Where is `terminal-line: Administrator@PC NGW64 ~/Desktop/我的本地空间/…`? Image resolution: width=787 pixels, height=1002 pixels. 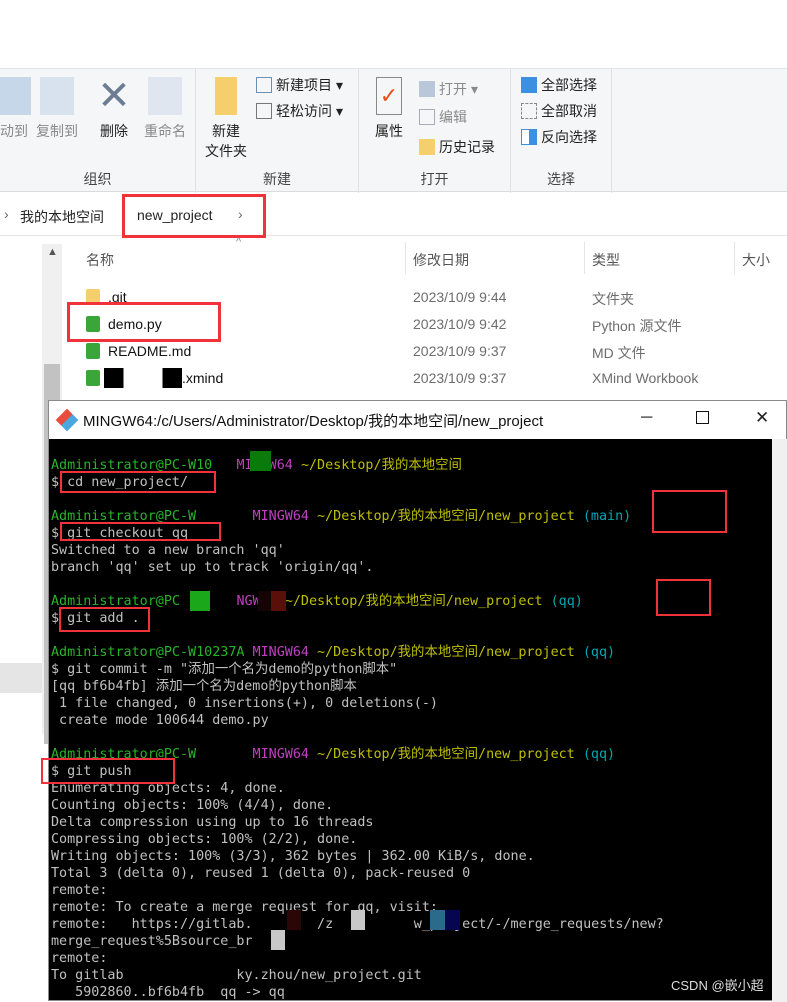 terminal-line: Administrator@PC NGW64 ~/Desktop/我的本地空间/… is located at coordinates (357, 601).